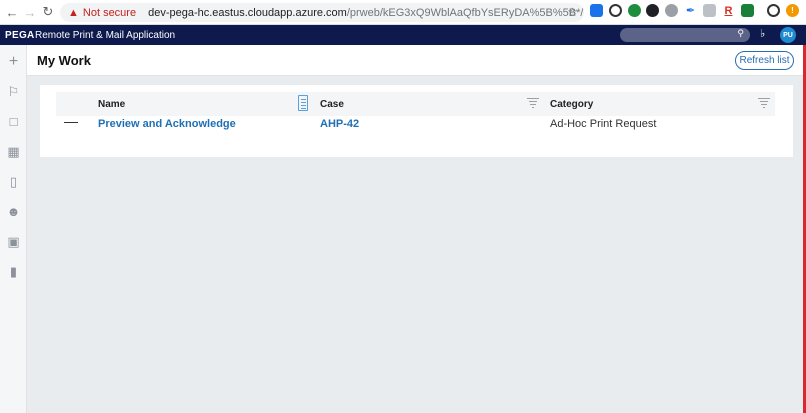  What do you see at coordinates (13, 241) in the screenshot?
I see `inbox-icon: ▣` at bounding box center [13, 241].